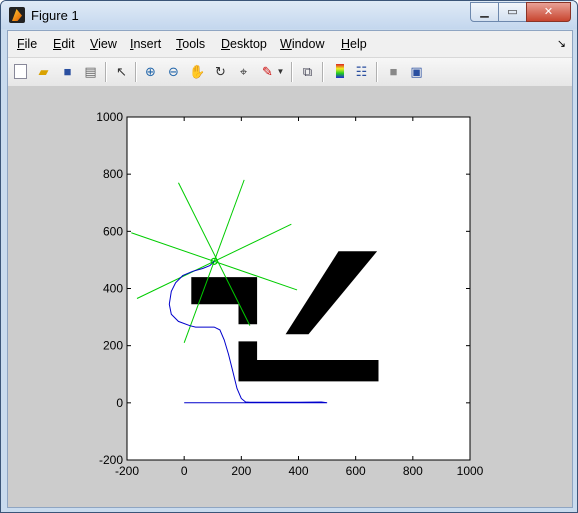  Describe the element at coordinates (190, 44) in the screenshot. I see `menu-tools: Tools` at that location.